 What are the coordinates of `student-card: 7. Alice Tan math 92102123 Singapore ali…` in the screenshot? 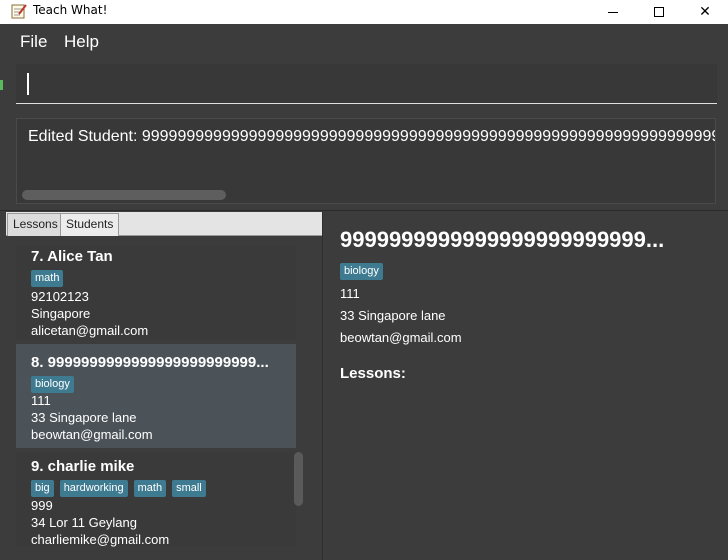 It's located at (156, 293).